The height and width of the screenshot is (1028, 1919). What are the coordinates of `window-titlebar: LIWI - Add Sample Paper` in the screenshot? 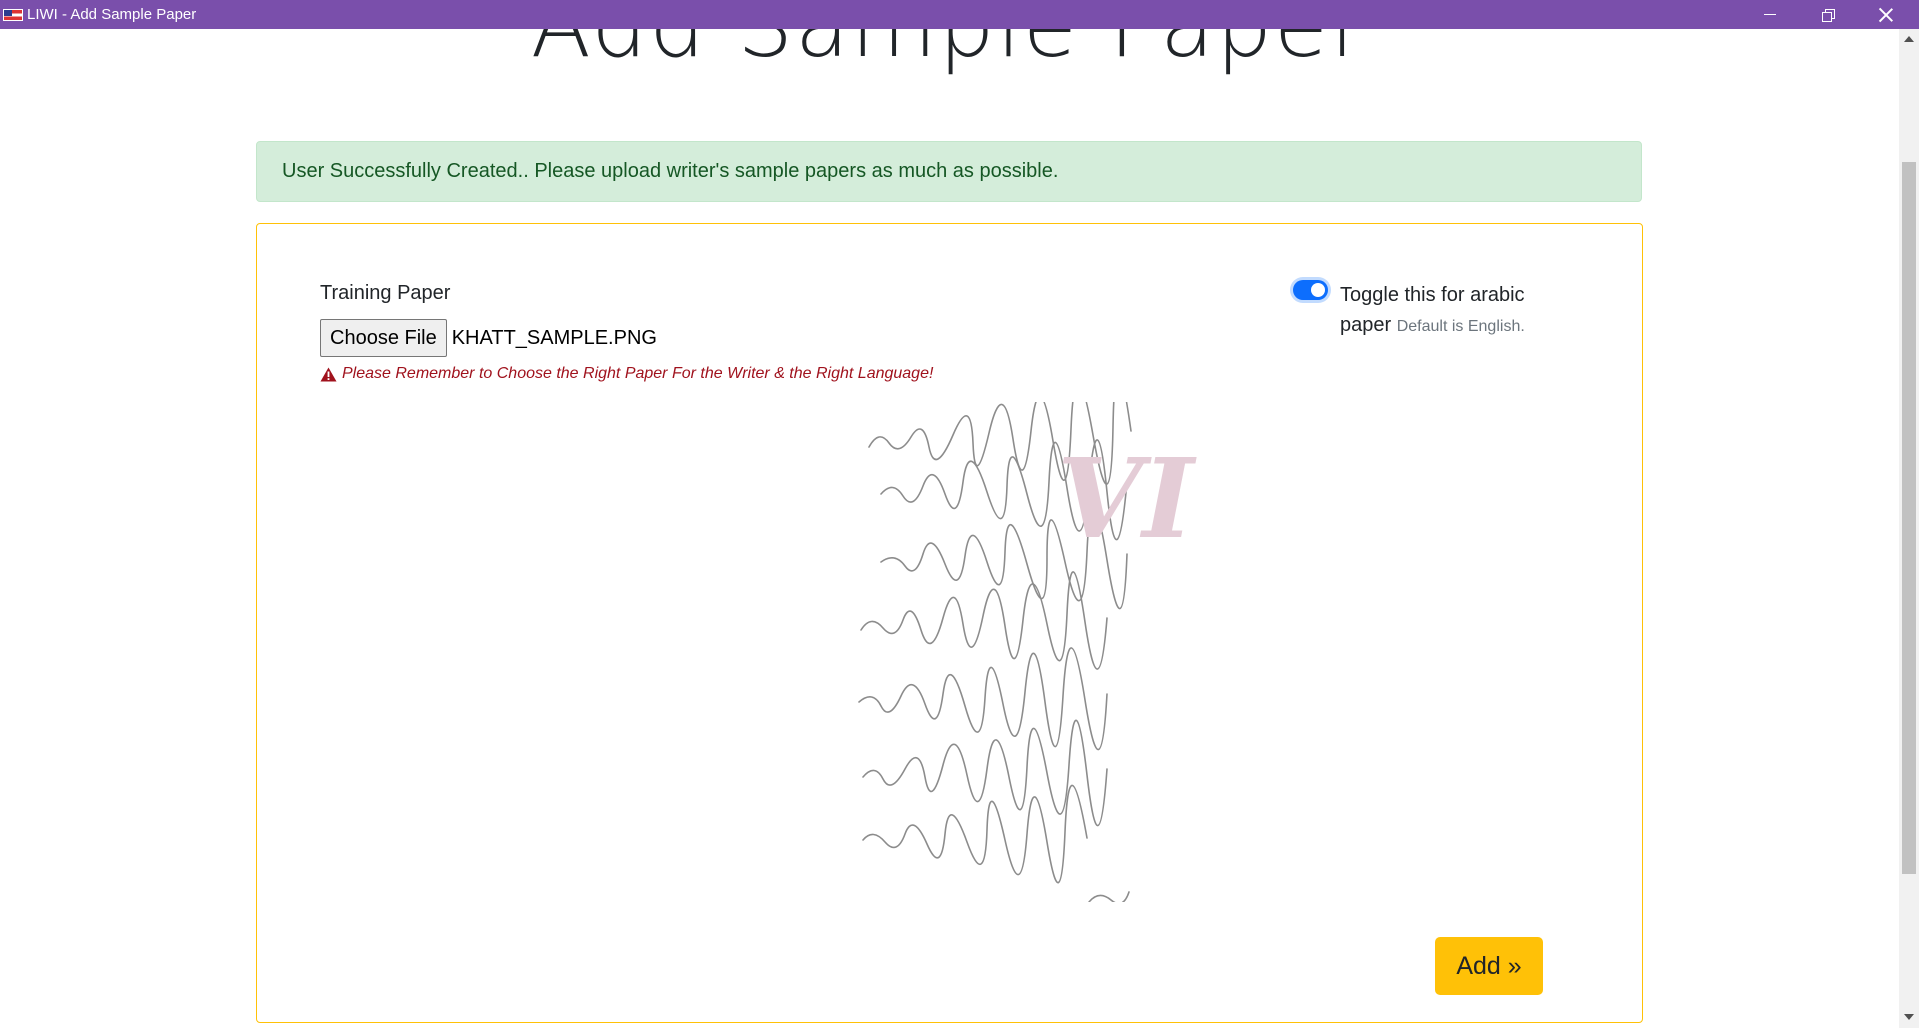 It's located at (959, 14).